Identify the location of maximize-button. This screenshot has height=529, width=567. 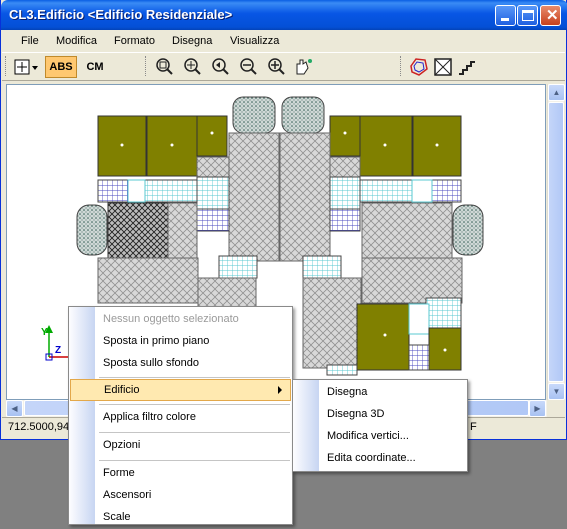
(527, 15).